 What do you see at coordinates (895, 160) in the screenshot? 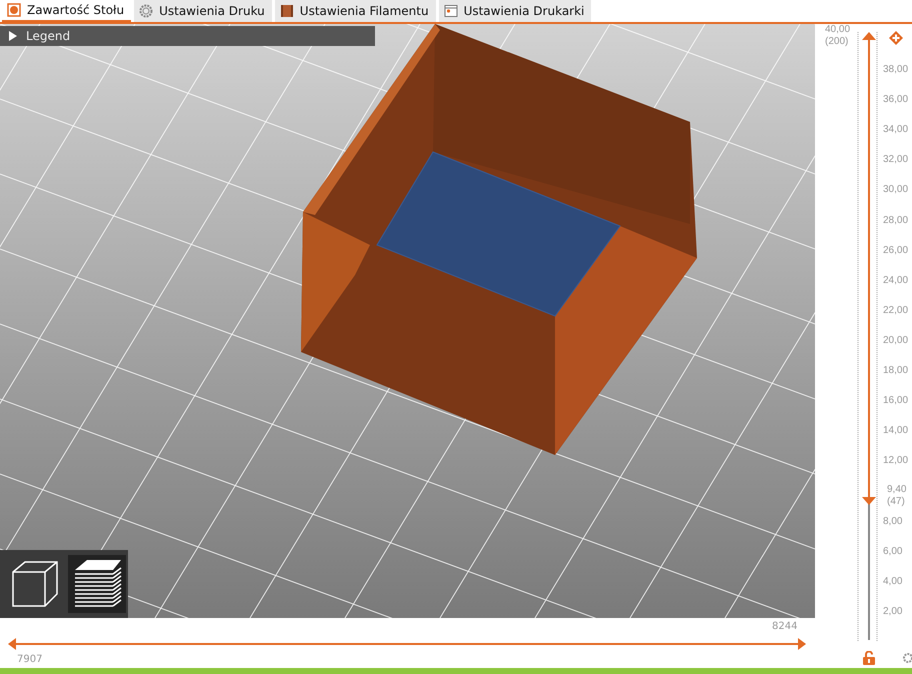
I see `layer-height-label: 32,00` at bounding box center [895, 160].